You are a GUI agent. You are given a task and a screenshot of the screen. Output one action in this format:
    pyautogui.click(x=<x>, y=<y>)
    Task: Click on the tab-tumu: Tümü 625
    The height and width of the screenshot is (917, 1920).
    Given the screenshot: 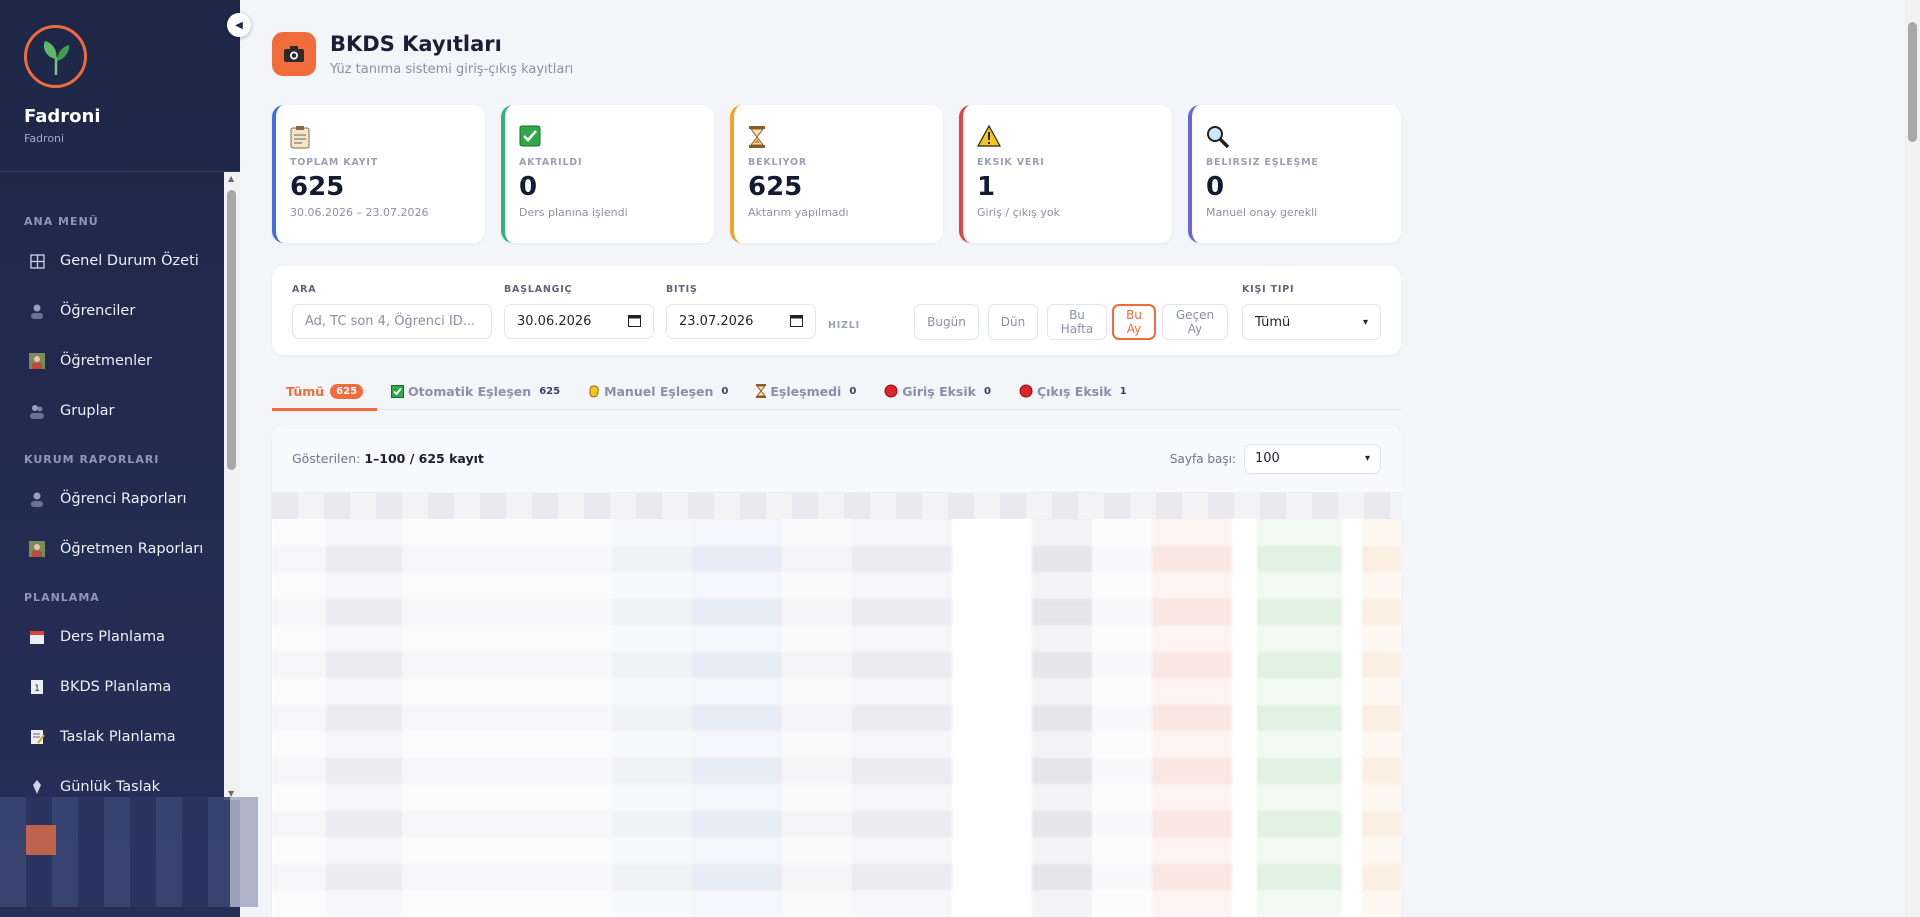 What is the action you would take?
    pyautogui.click(x=325, y=391)
    